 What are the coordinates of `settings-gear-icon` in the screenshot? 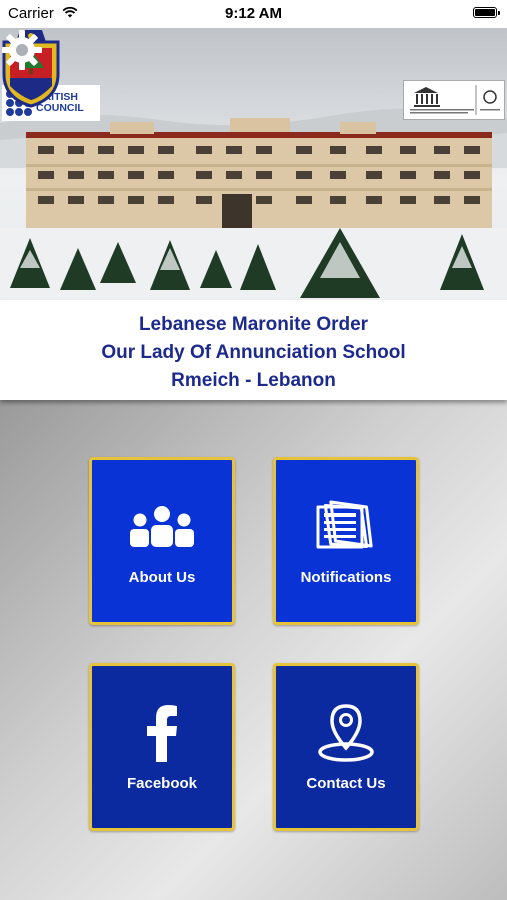 It's located at (22, 50).